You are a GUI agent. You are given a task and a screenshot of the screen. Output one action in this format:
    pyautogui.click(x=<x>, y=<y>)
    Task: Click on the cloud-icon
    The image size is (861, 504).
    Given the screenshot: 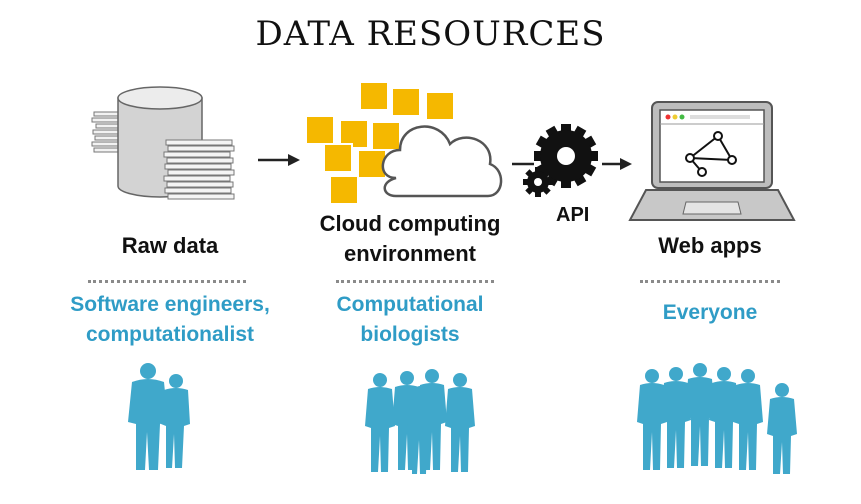 What is the action you would take?
    pyautogui.click(x=404, y=143)
    